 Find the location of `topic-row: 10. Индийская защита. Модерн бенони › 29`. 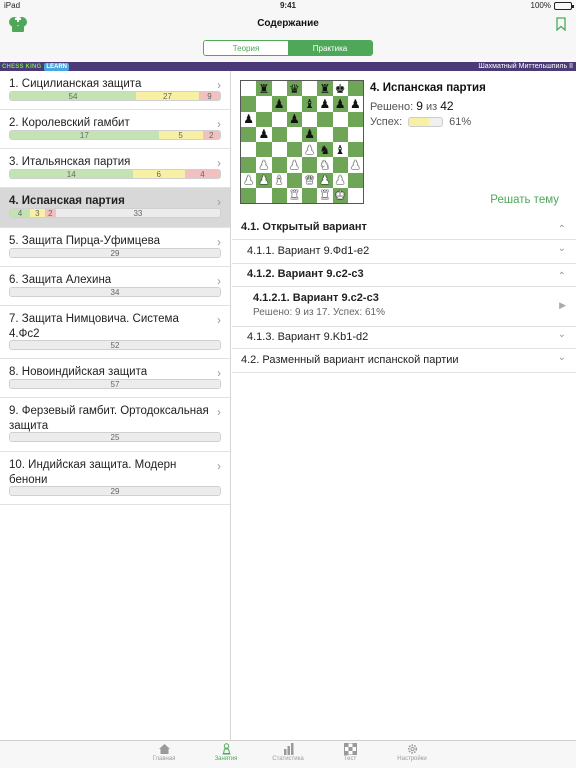

topic-row: 10. Индийская защита. Модерн бенони › 29 is located at coordinates (115, 478).